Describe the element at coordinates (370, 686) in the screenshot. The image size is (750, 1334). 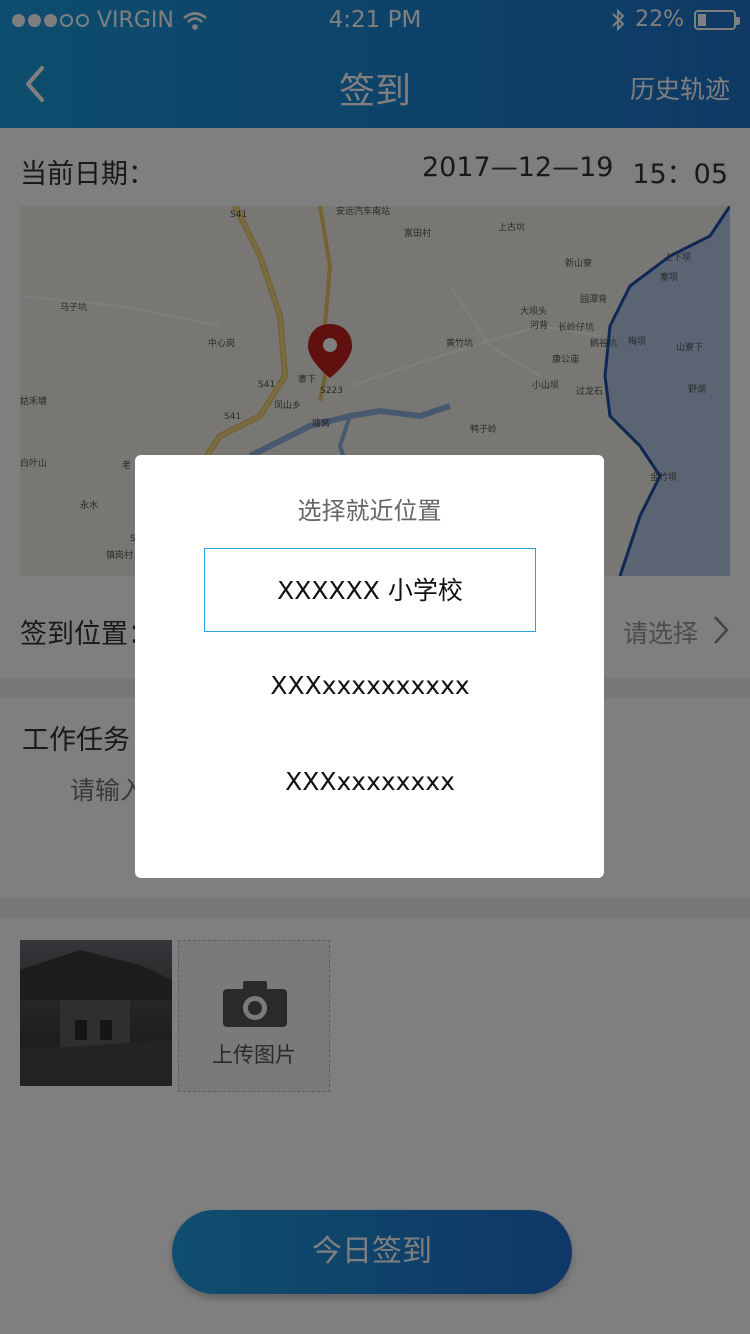
I see `location-option: XXXxxxxxxxxxx` at that location.